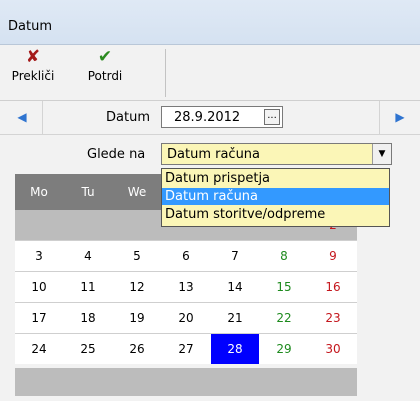  I want to click on cancel-icon: ✘, so click(33, 57).